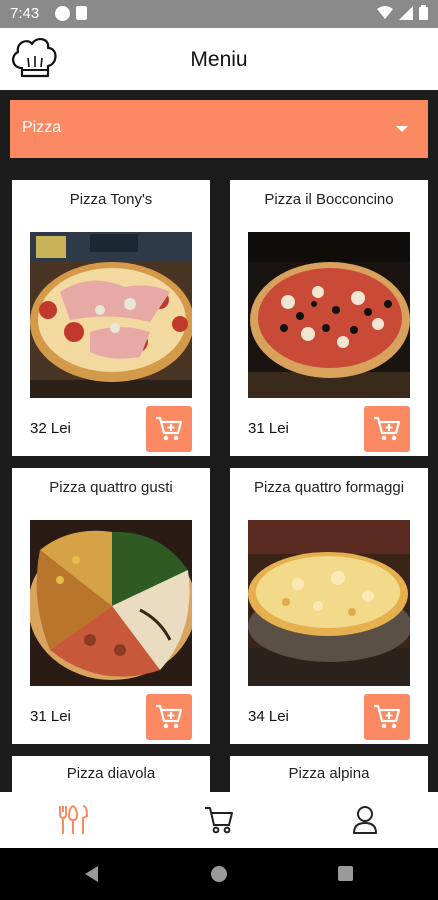 This screenshot has width=438, height=900. What do you see at coordinates (402, 129) in the screenshot?
I see `chevron-down-icon` at bounding box center [402, 129].